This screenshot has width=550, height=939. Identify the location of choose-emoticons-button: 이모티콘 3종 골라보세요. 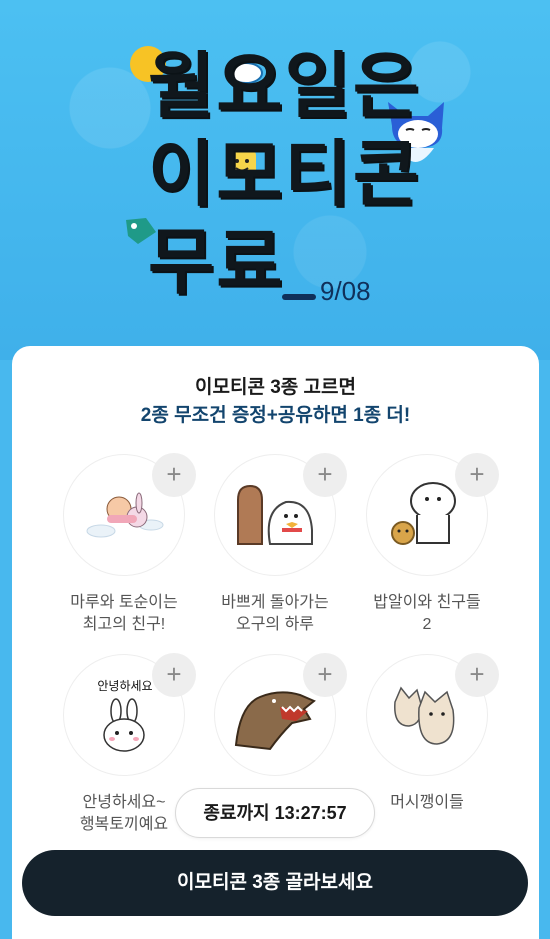
(275, 883).